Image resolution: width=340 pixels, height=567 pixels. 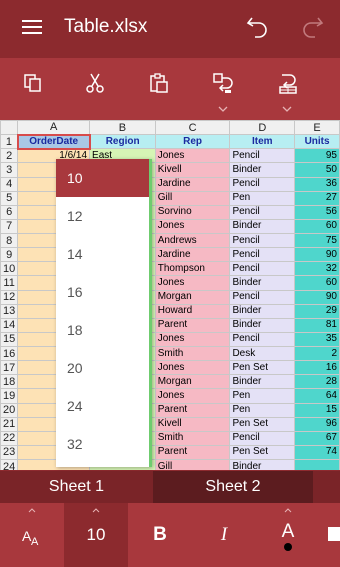 What do you see at coordinates (170, 311) in the screenshot?
I see `table-row: 13 Howard Binder 29` at bounding box center [170, 311].